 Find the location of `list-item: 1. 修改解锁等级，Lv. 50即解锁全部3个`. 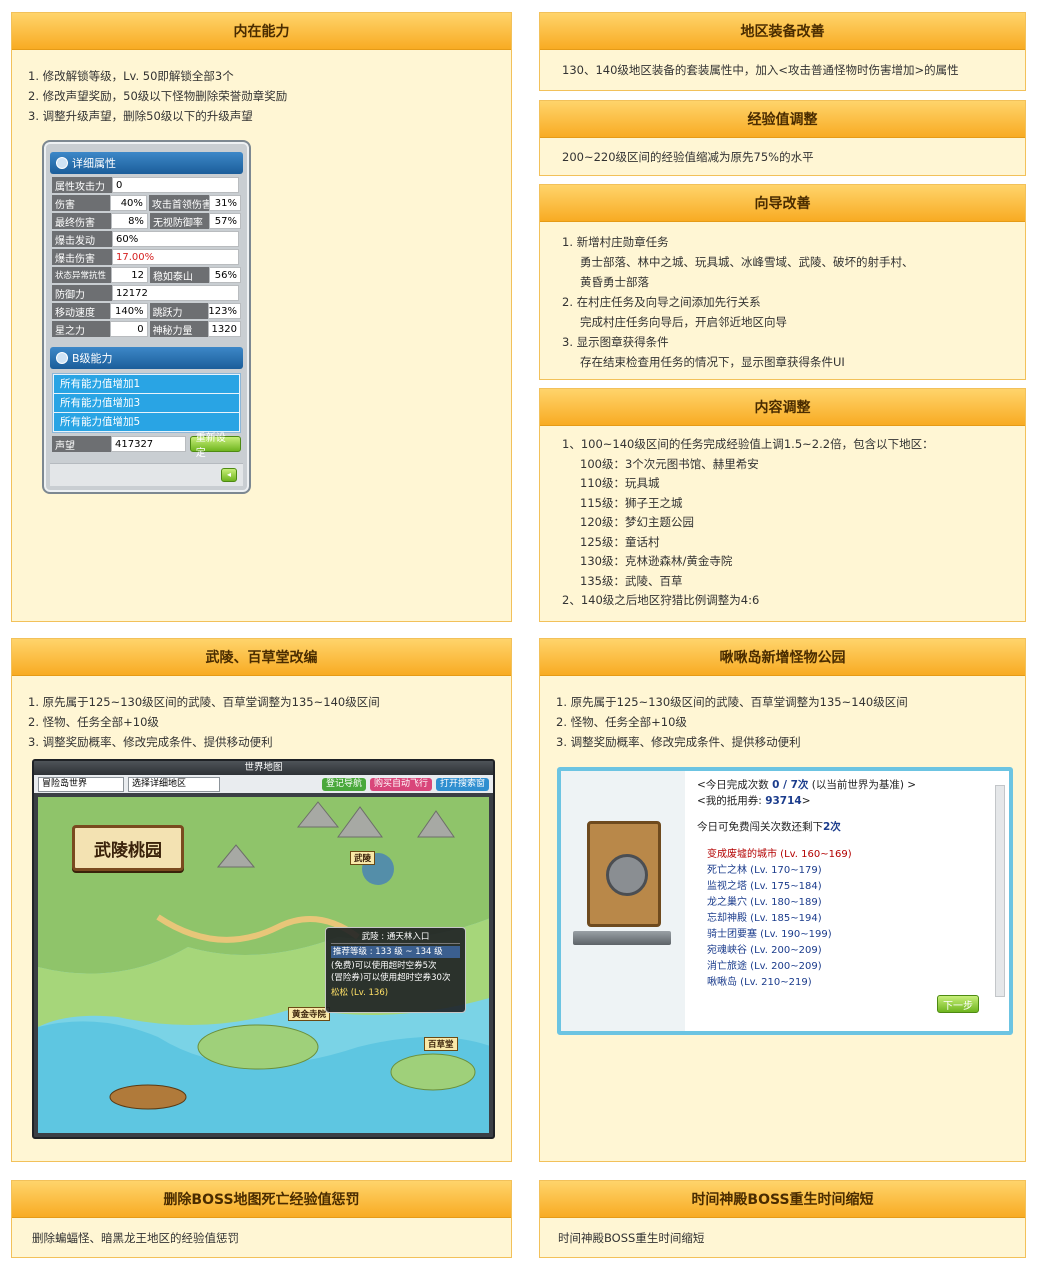

list-item: 1. 修改解锁等级，Lv. 50即解锁全部3个 is located at coordinates (131, 76).